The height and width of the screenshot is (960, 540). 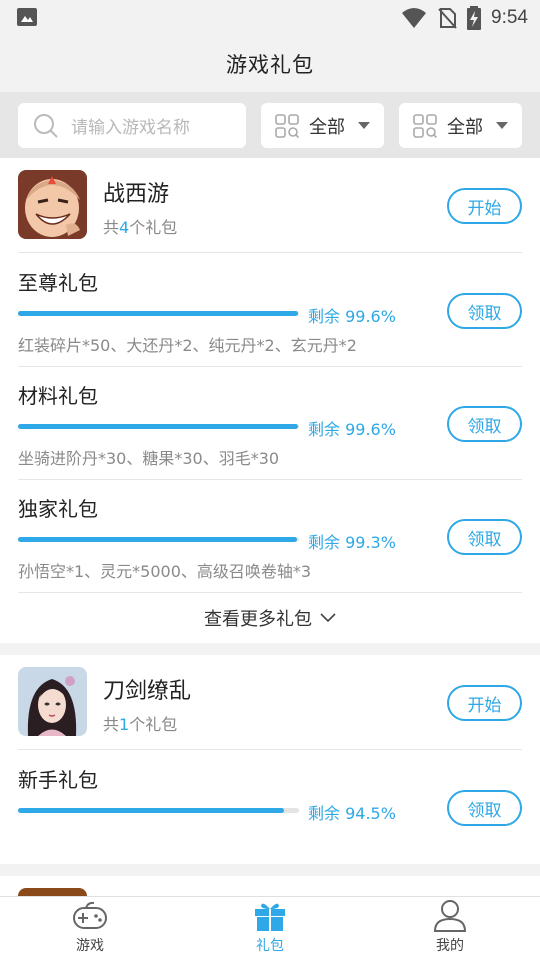 What do you see at coordinates (465, 127) in the screenshot?
I see `filter2-label: 全部` at bounding box center [465, 127].